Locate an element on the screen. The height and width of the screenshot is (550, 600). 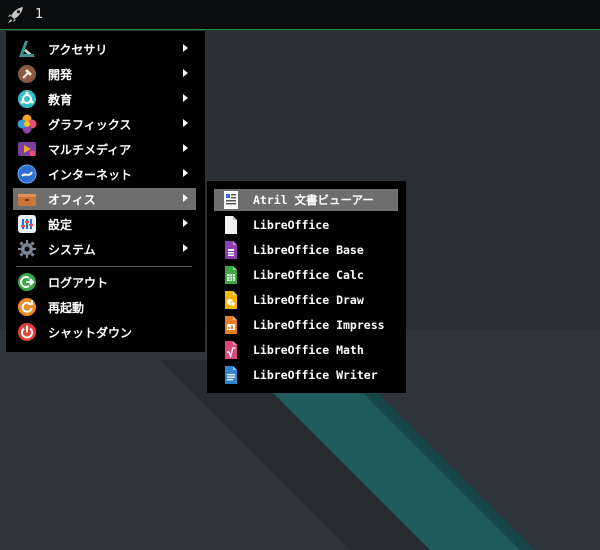
menu-item-label: LibreOffice Writer is located at coordinates (315, 375).